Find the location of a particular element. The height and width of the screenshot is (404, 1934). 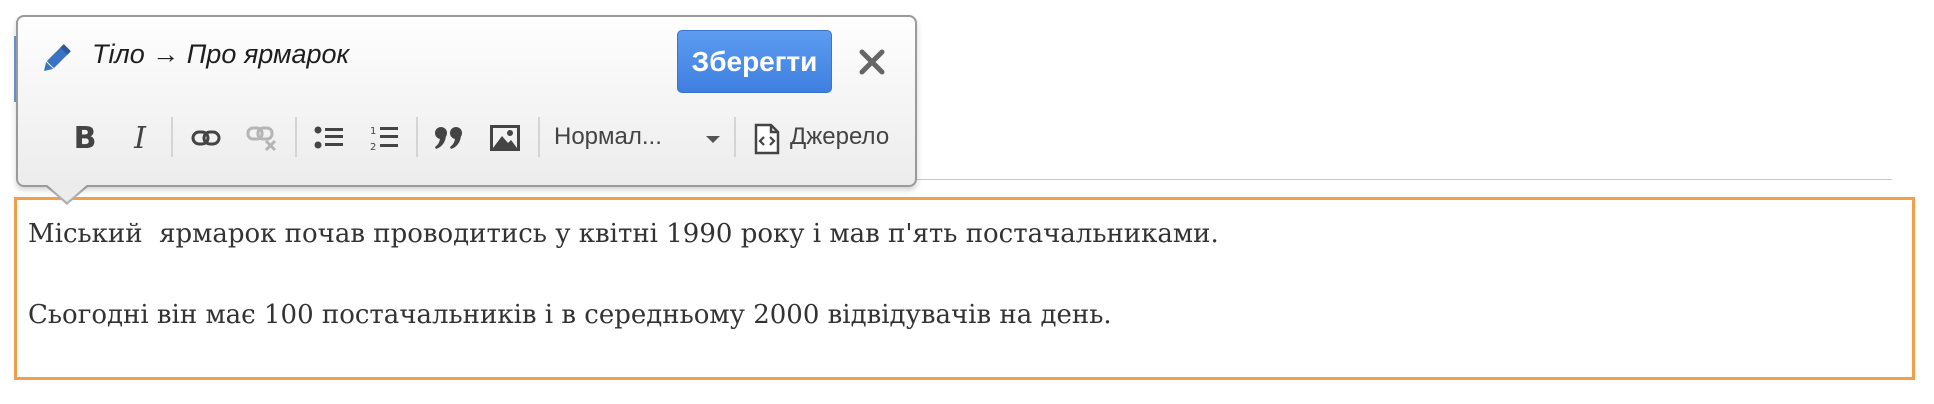

link-icon is located at coordinates (206, 138).